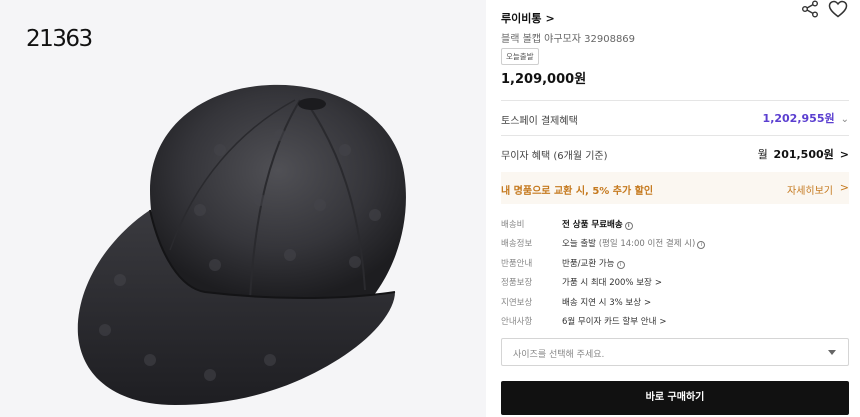 This screenshot has width=860, height=417. I want to click on shipping-info-text: 오늘 출발, so click(579, 244).